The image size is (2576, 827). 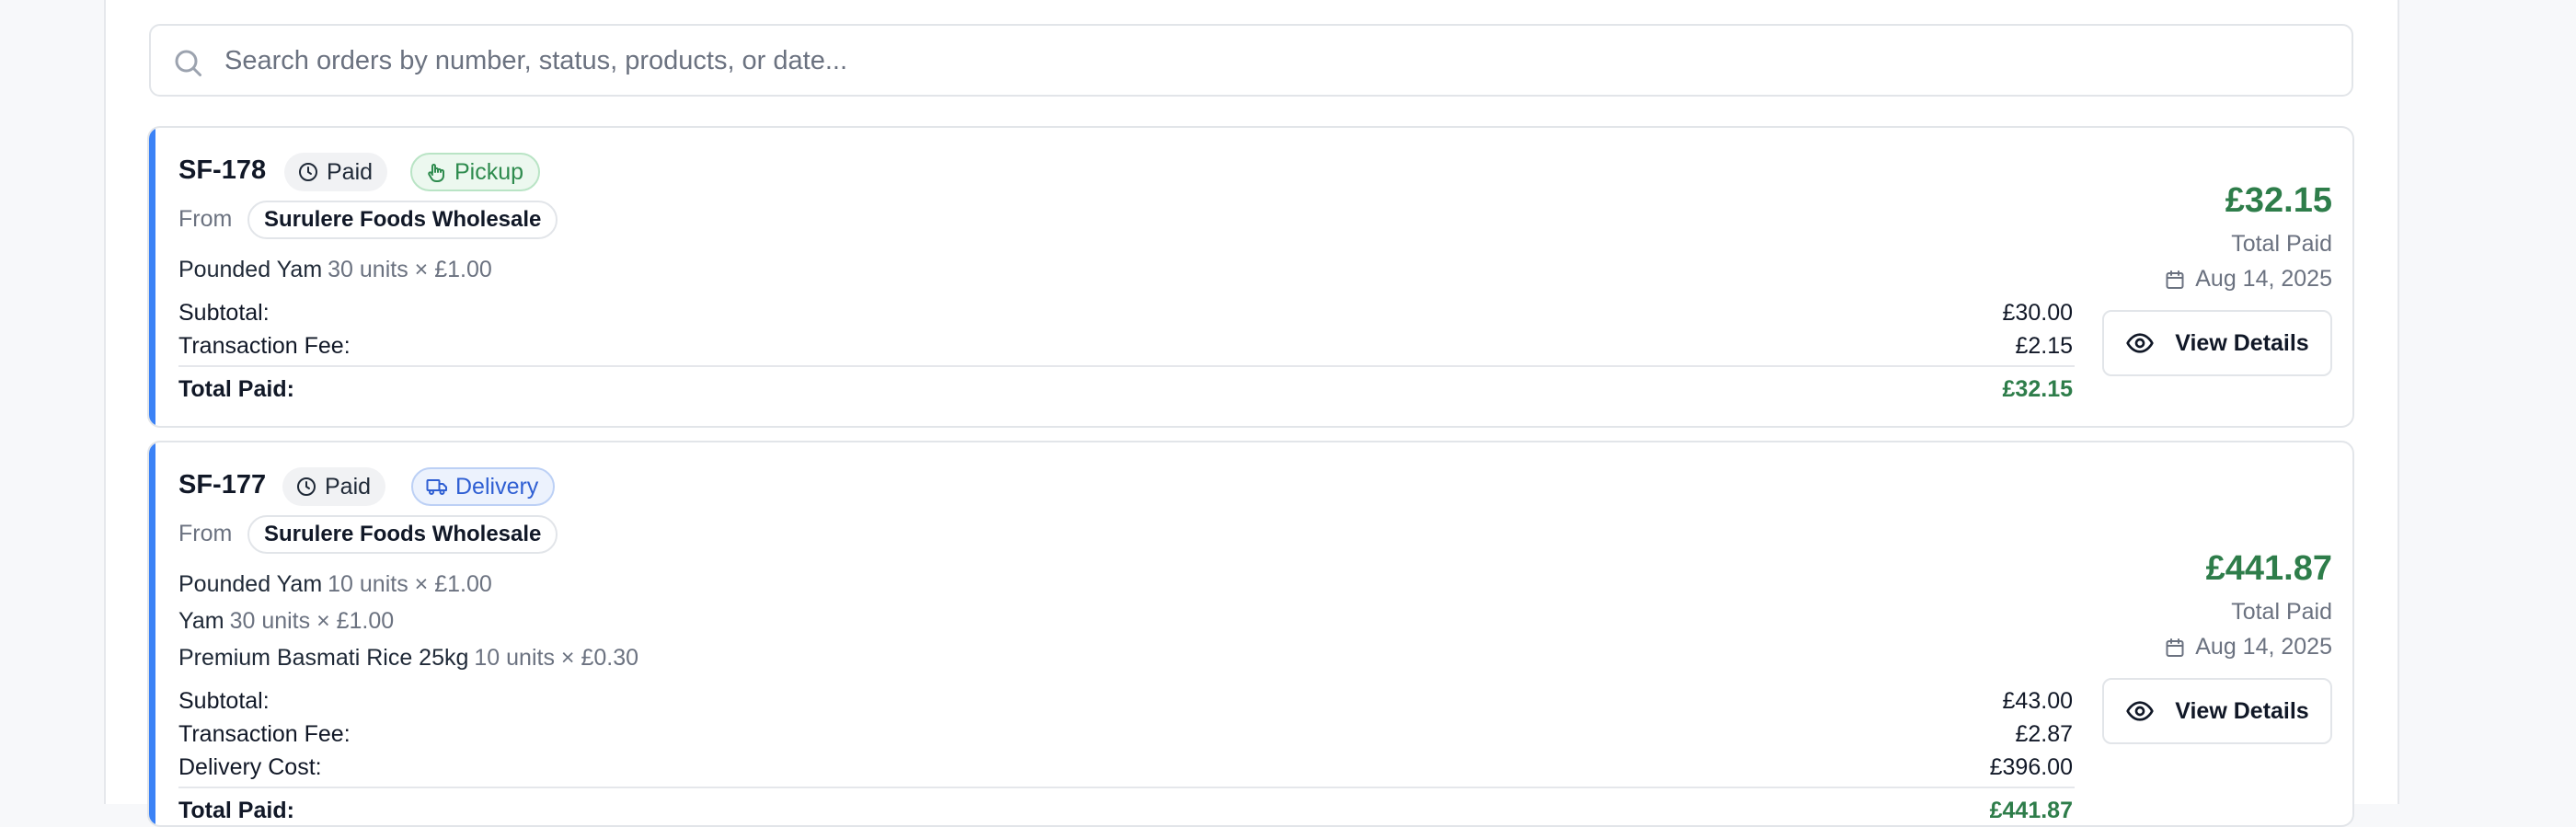 I want to click on list-item: Pounded Yam 10 units × £1.00, so click(x=335, y=585).